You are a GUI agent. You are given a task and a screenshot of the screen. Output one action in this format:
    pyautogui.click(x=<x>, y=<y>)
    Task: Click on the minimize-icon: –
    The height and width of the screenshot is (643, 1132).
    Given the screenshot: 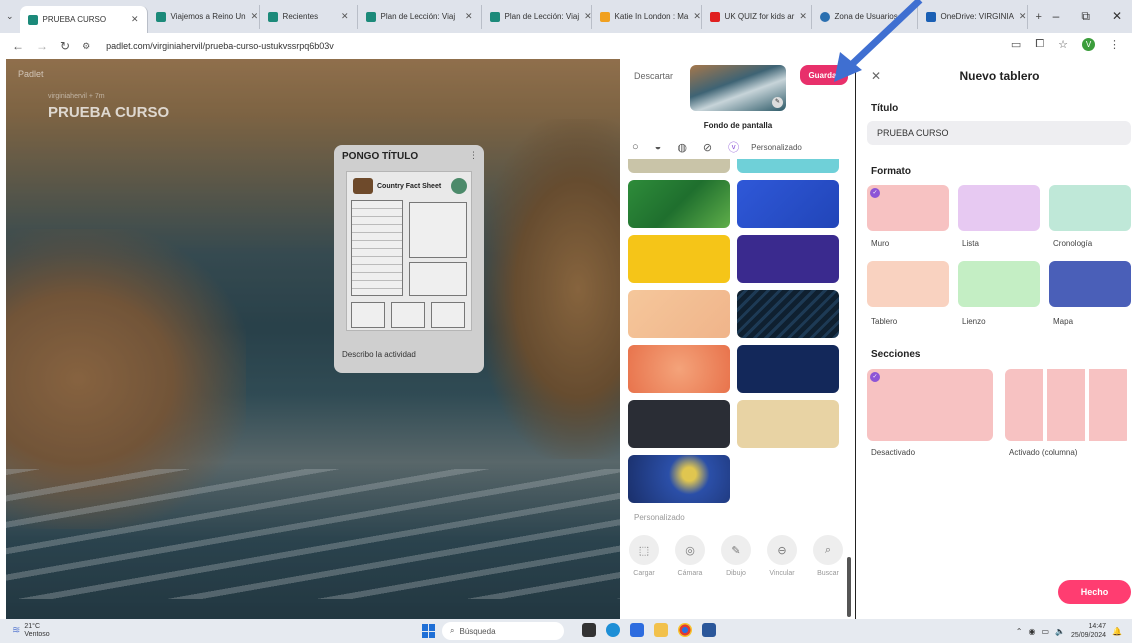 What is the action you would take?
    pyautogui.click(x=1056, y=16)
    